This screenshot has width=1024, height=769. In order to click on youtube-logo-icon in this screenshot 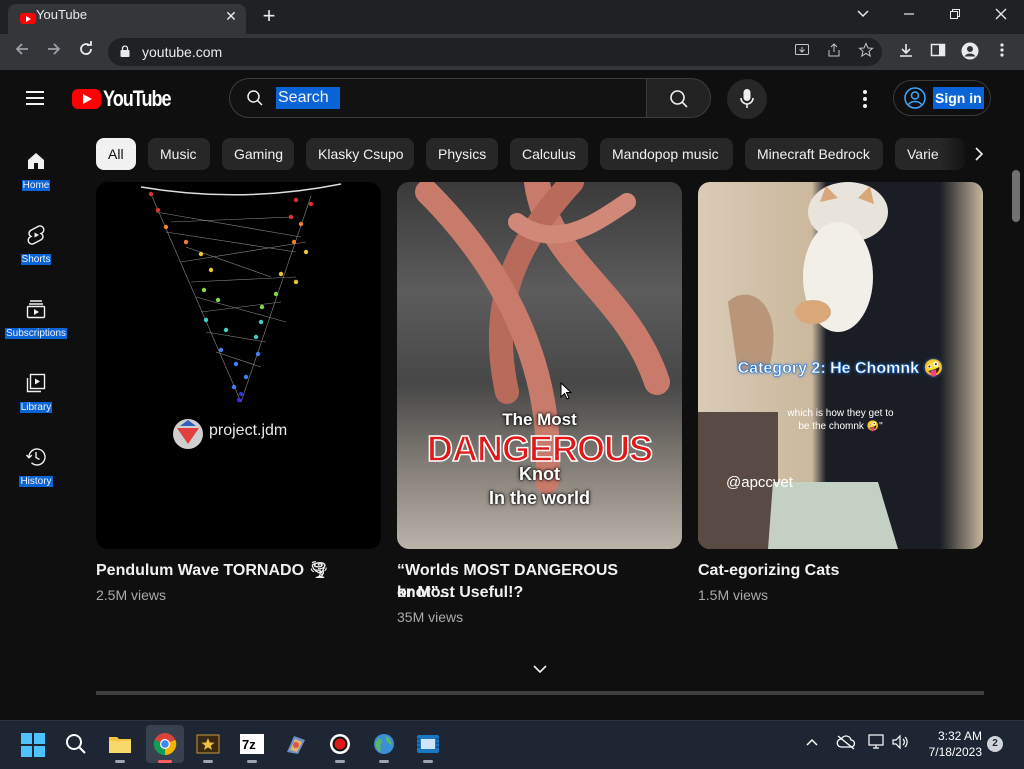, I will do `click(86, 99)`.